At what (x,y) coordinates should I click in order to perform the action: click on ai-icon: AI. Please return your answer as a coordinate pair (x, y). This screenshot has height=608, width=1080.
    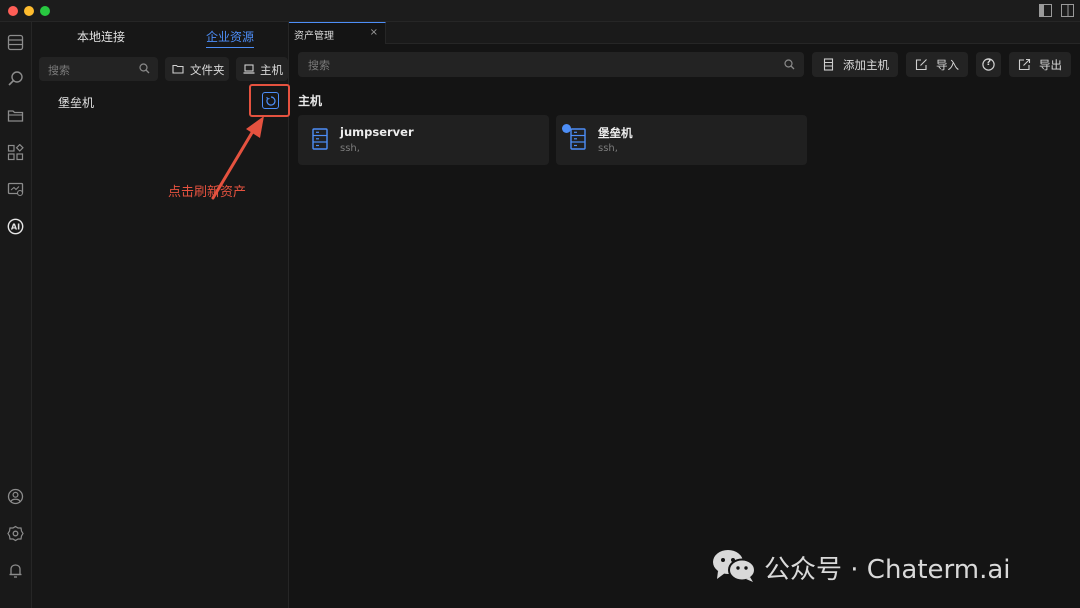
    Looking at the image, I should click on (15, 226).